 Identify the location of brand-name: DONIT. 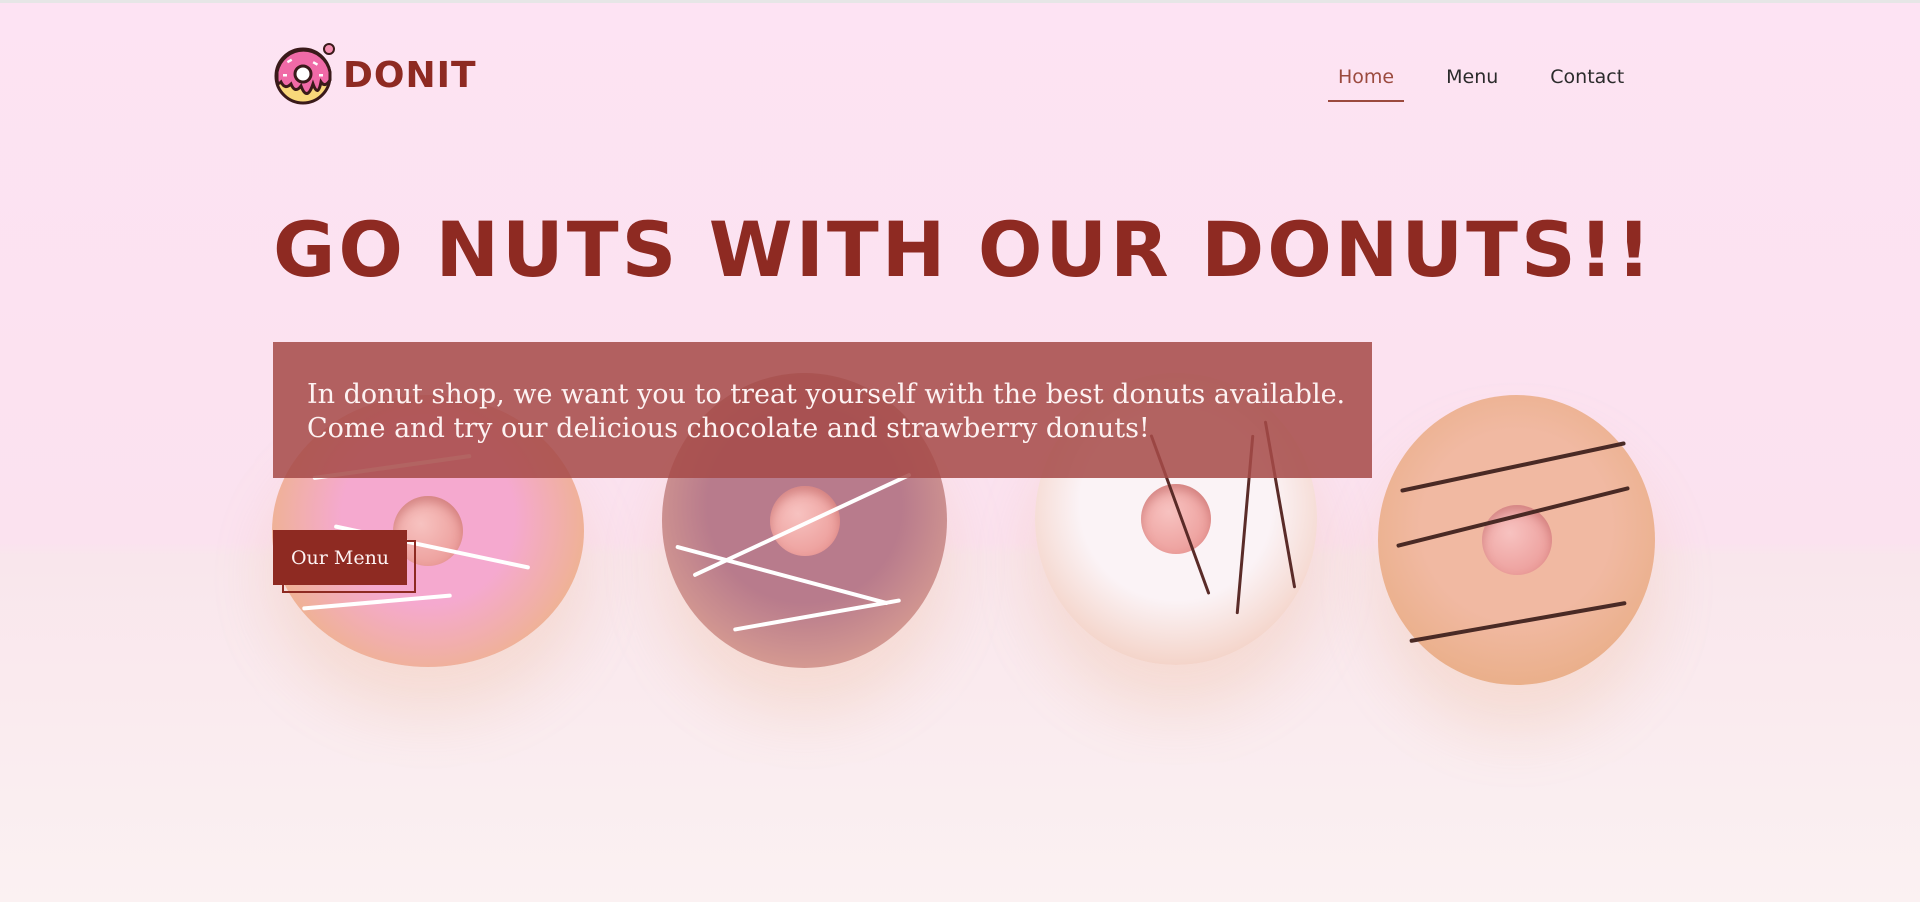
(410, 75).